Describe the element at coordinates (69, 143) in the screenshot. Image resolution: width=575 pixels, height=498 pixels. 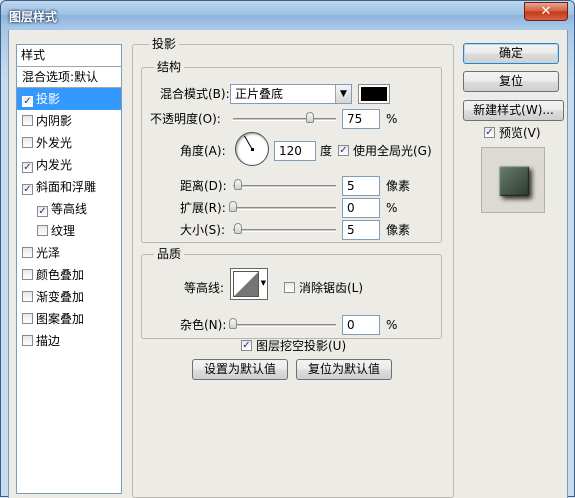
I see `style-item: 外发光` at that location.